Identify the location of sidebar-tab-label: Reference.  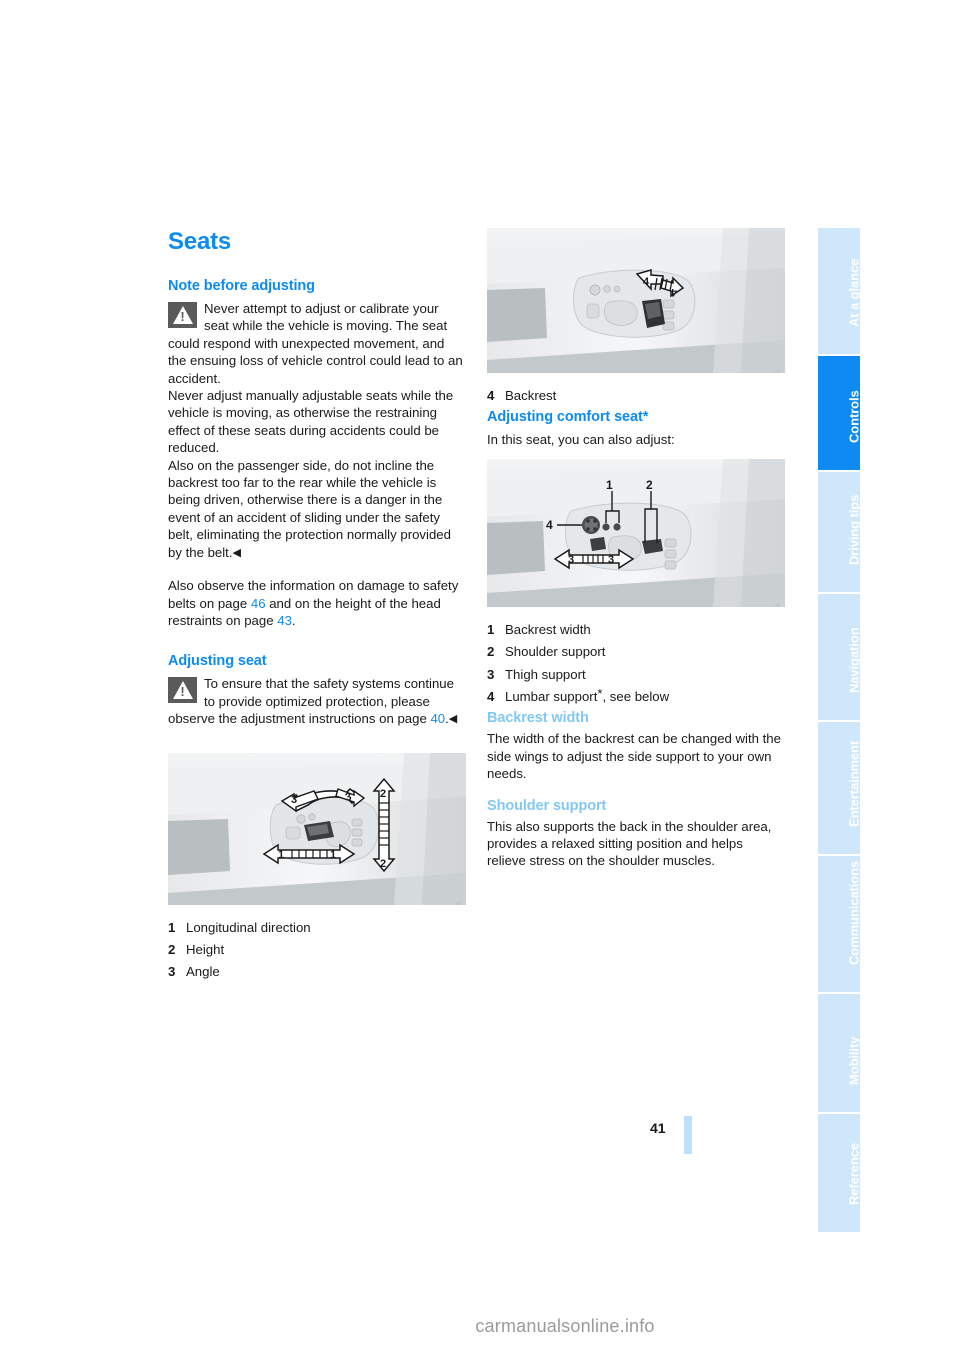
(854, 1174).